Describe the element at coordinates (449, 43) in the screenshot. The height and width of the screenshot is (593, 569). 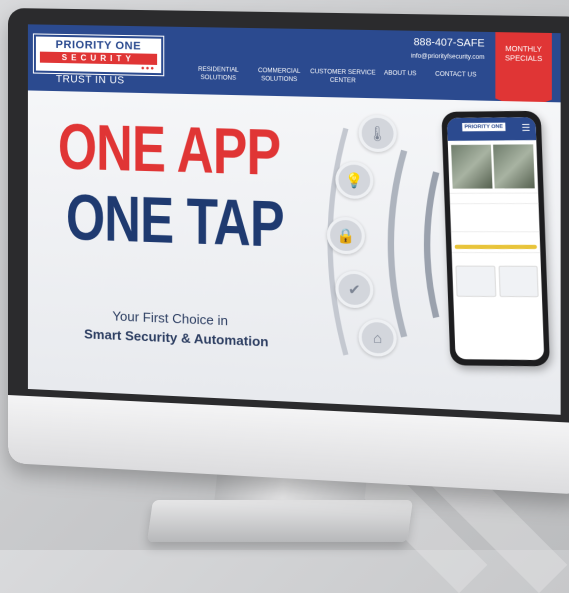
I see `header-phone: 888-407-SAFE` at that location.